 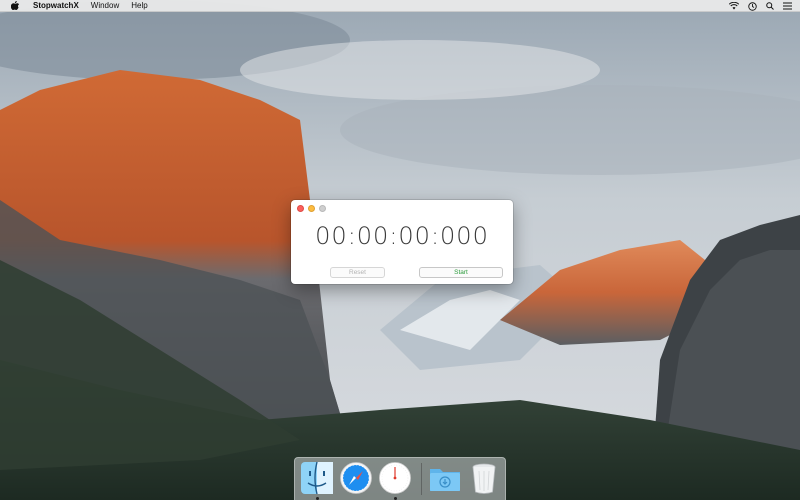 What do you see at coordinates (15, 6) in the screenshot?
I see `apple-icon` at bounding box center [15, 6].